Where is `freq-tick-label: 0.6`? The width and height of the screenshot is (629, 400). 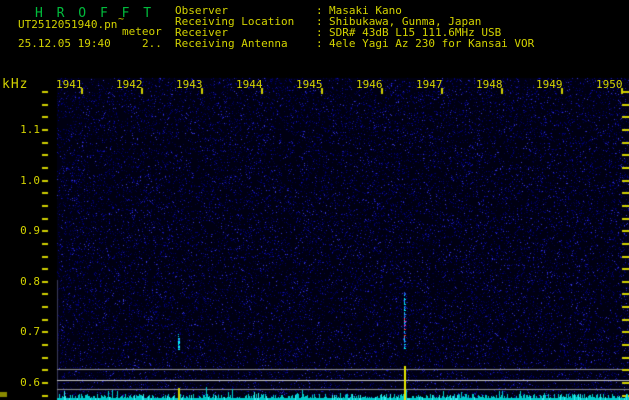 freq-tick-label: 0.6 is located at coordinates (30, 382).